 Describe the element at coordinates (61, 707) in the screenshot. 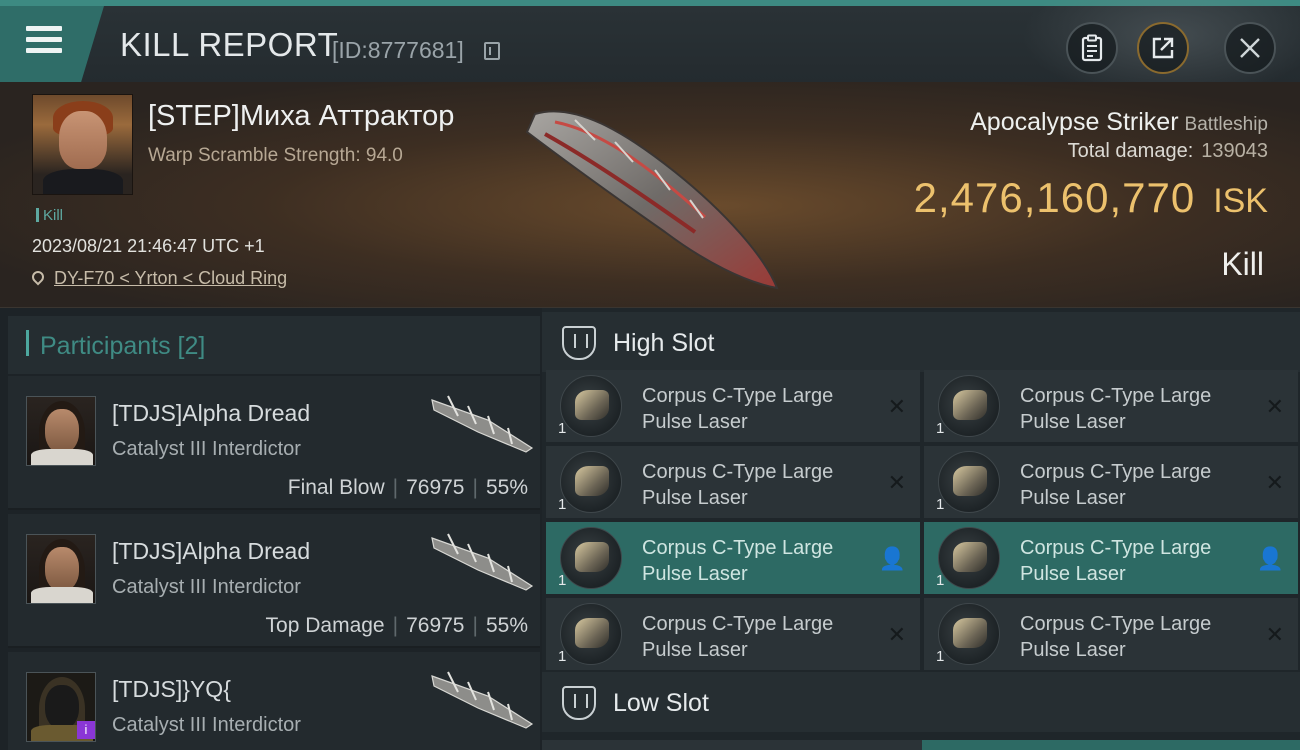

I see `participant-avatar: i` at that location.